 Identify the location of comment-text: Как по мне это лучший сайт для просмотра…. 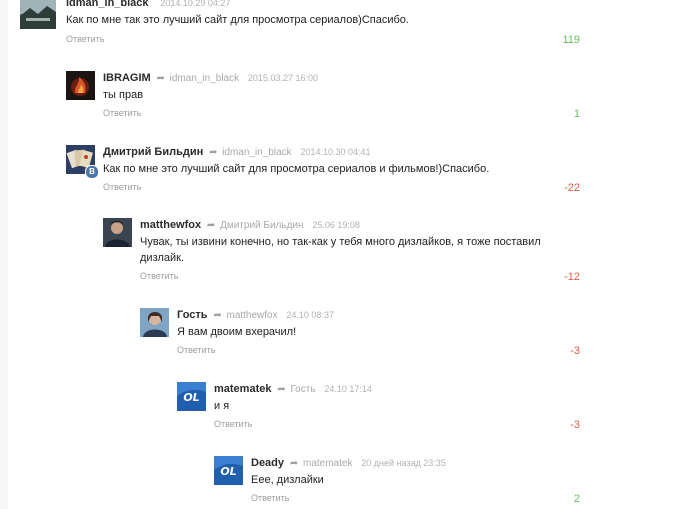
(296, 169).